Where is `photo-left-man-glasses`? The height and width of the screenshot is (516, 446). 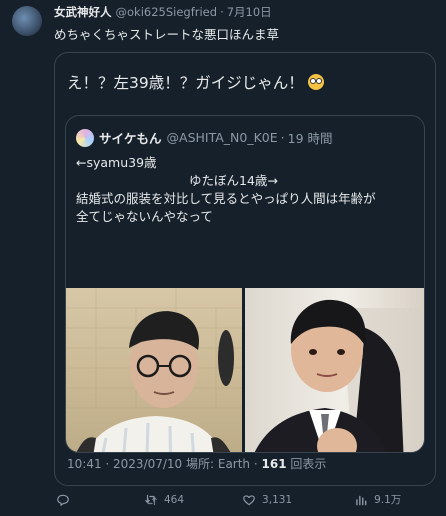
photo-left-man-glasses is located at coordinates (154, 370).